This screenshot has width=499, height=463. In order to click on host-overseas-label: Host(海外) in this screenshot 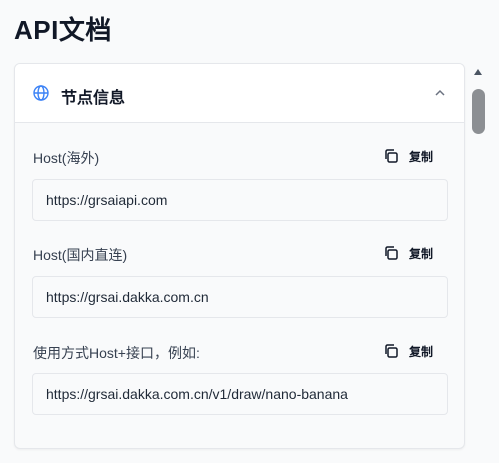, I will do `click(66, 158)`.